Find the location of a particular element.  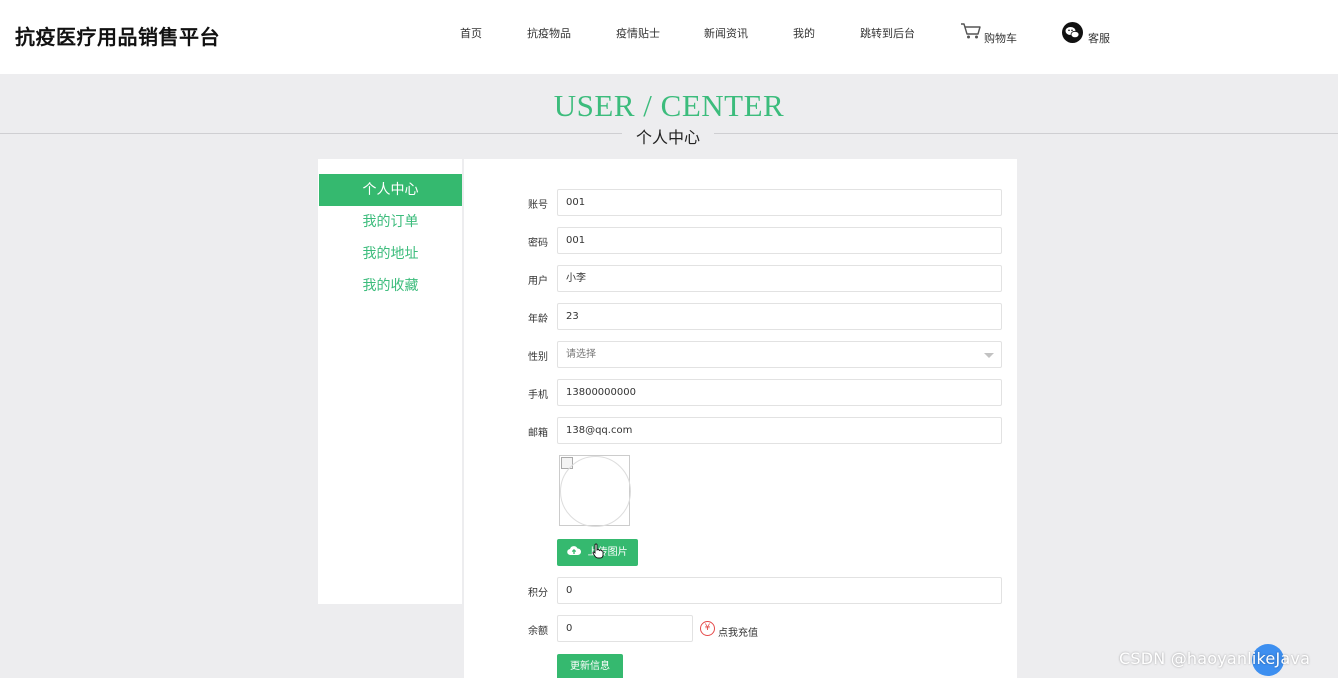

phone-label: 手机 is located at coordinates (538, 395).